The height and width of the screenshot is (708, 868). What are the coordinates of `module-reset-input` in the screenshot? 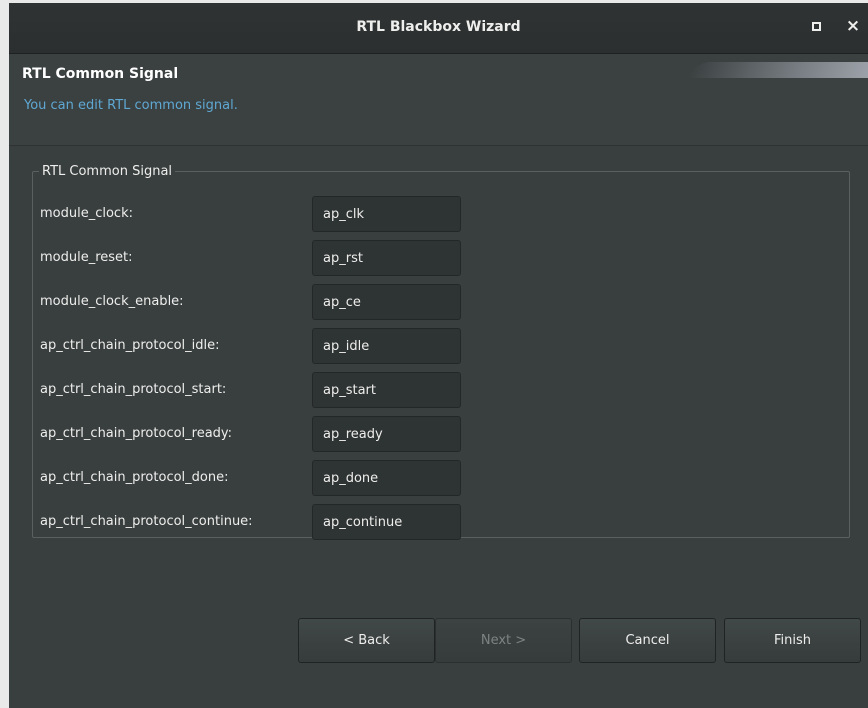 It's located at (386, 258).